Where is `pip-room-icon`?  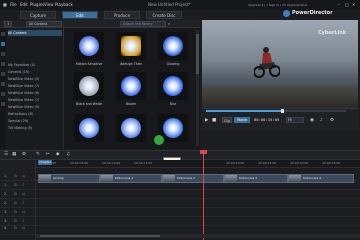 pip-room-icon is located at coordinates (3, 54).